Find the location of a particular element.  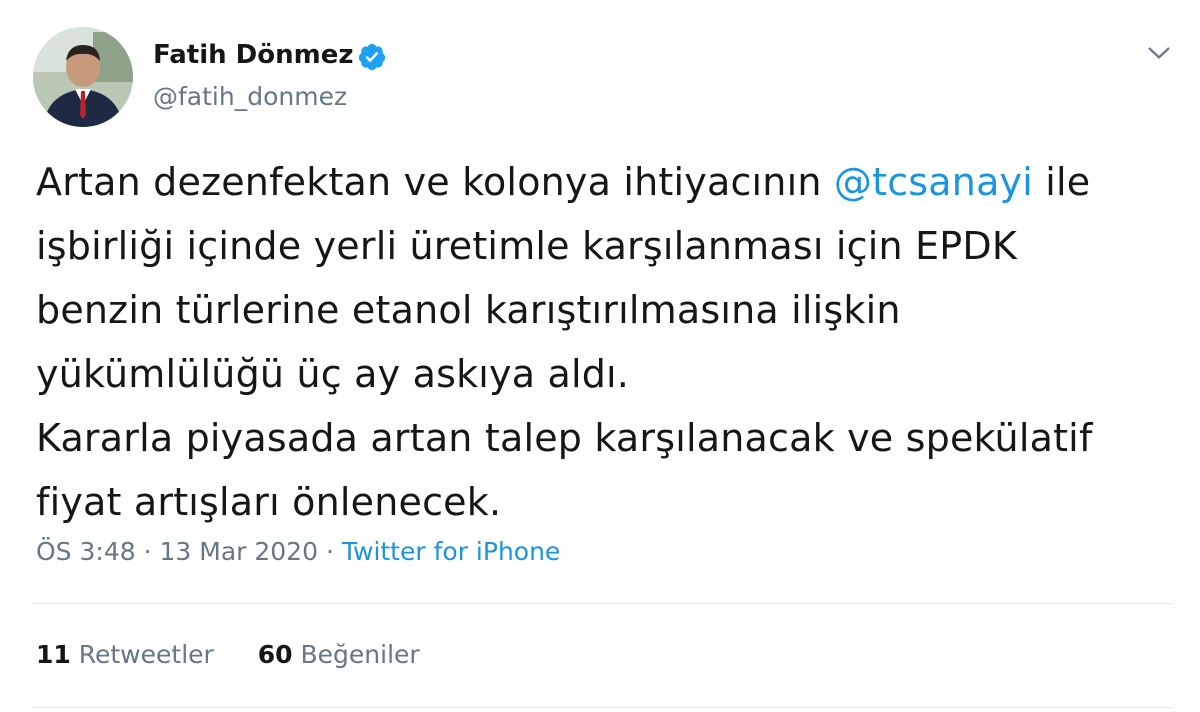

avatar is located at coordinates (83, 77).